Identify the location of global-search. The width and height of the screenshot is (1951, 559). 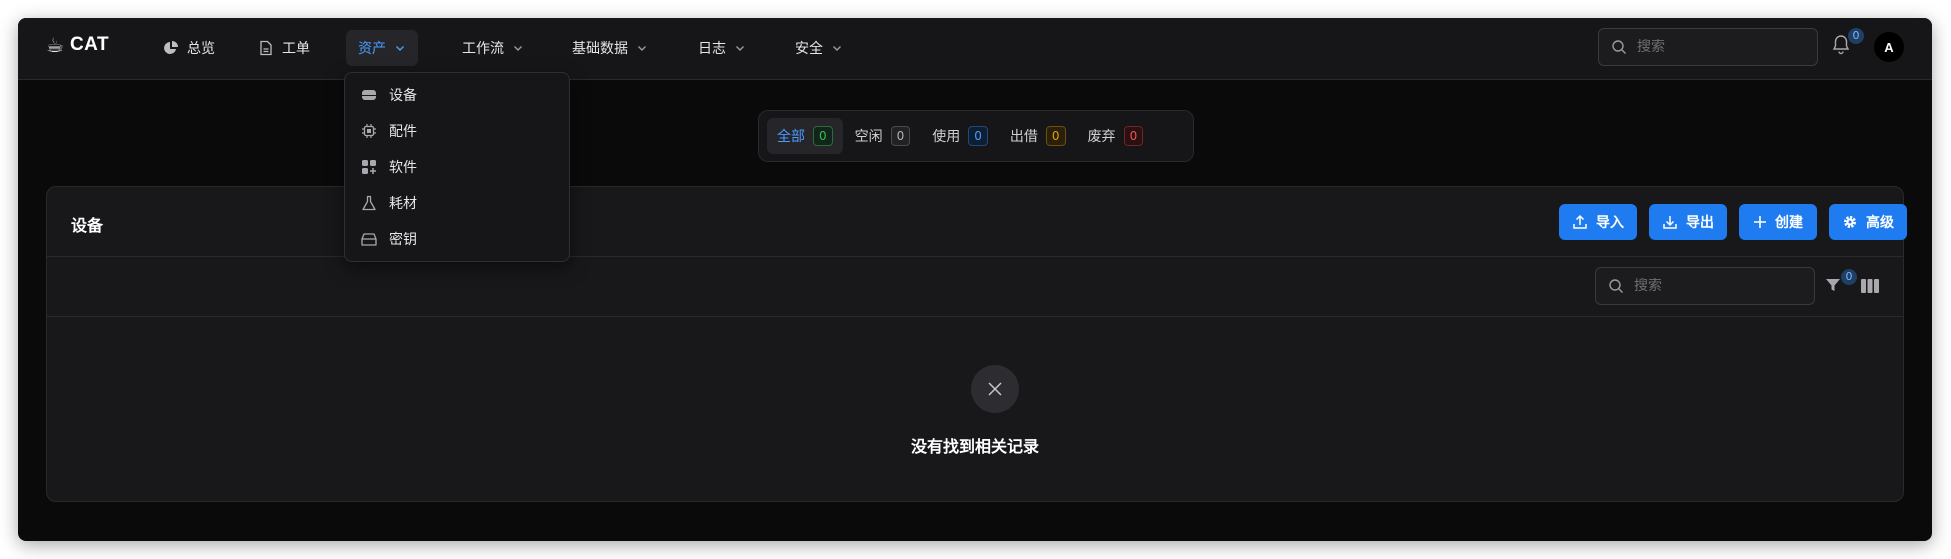
(1708, 47).